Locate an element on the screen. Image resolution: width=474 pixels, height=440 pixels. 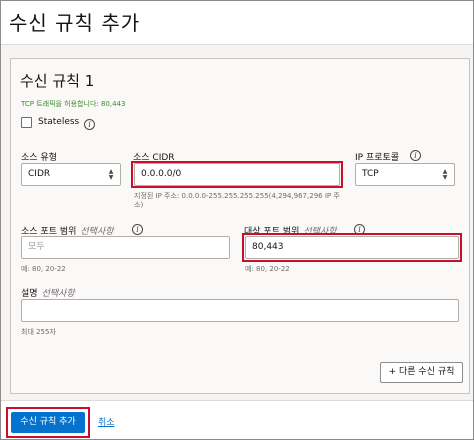
source-port-placeholder: 모두 is located at coordinates (36, 247).